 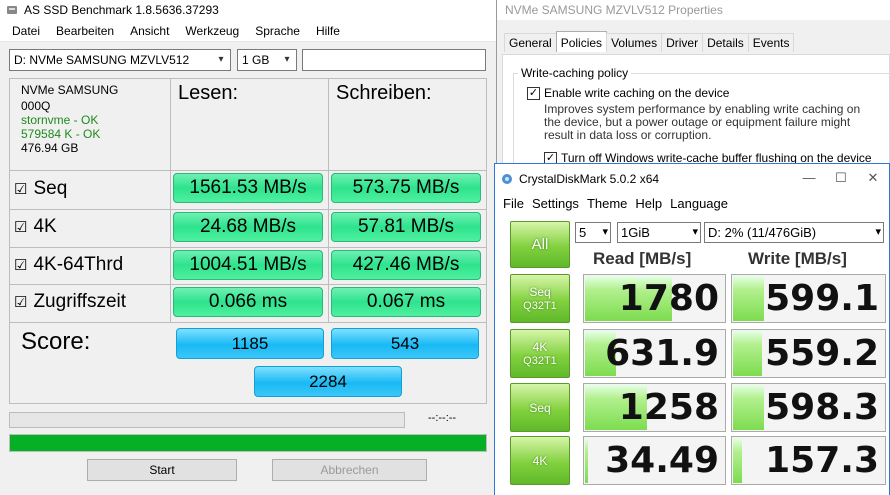 I want to click on score-total: 2284, so click(x=328, y=381).